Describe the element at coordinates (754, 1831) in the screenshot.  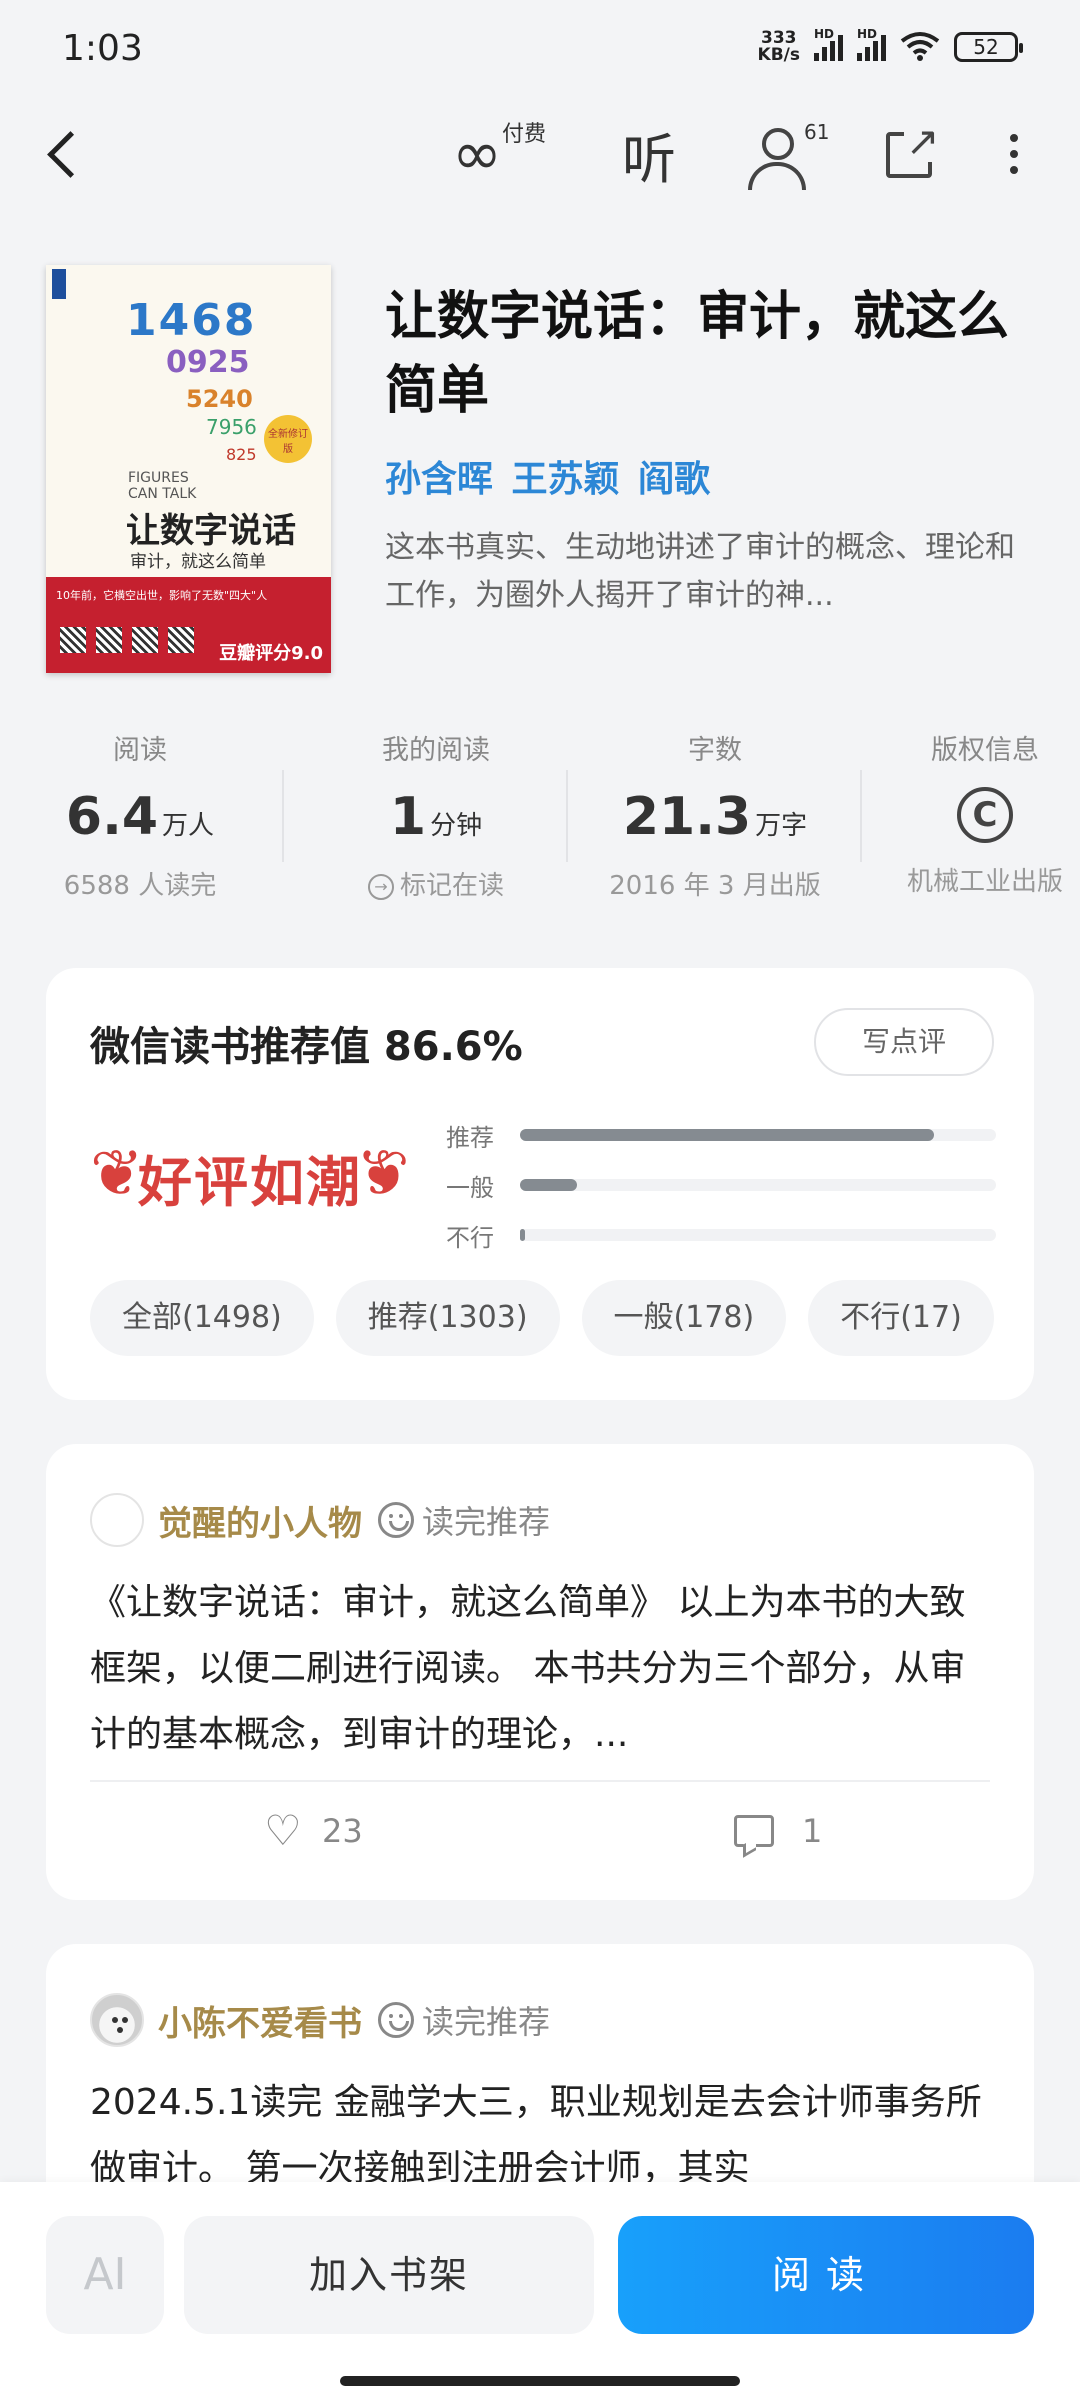
I see `comment-icon` at that location.